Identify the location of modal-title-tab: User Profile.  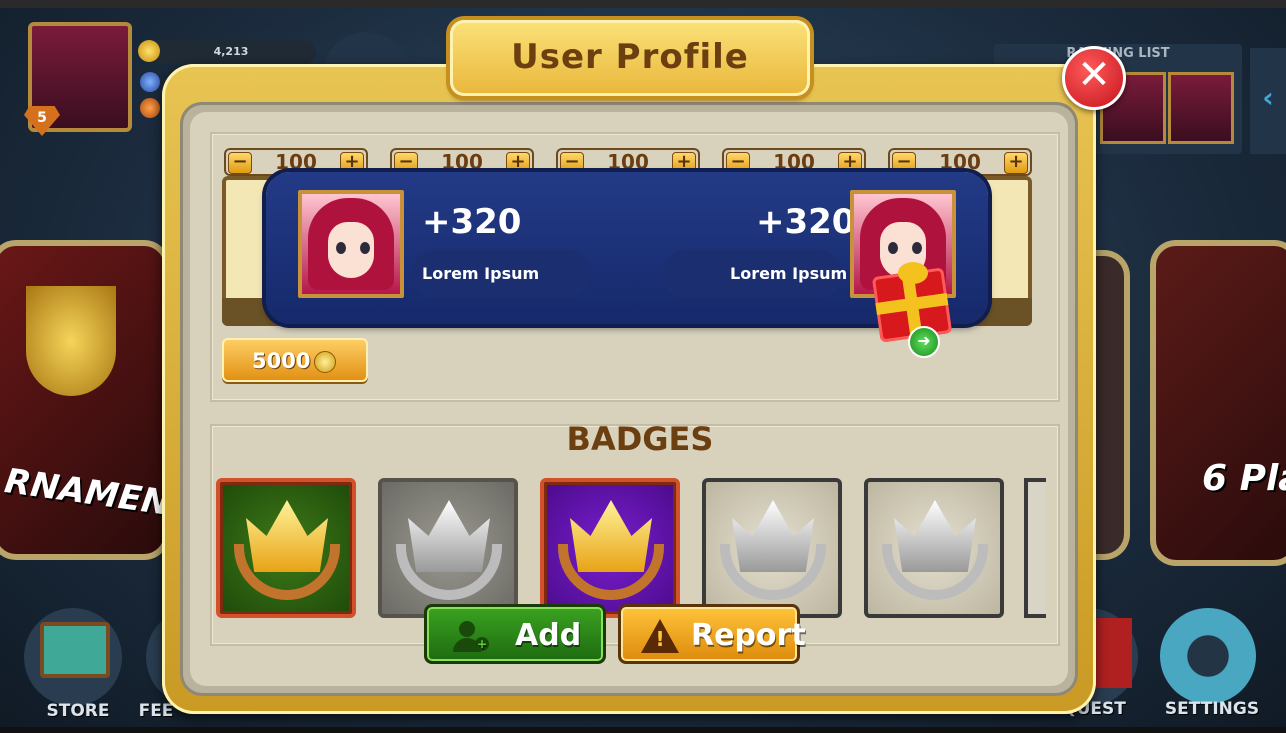
(630, 58).